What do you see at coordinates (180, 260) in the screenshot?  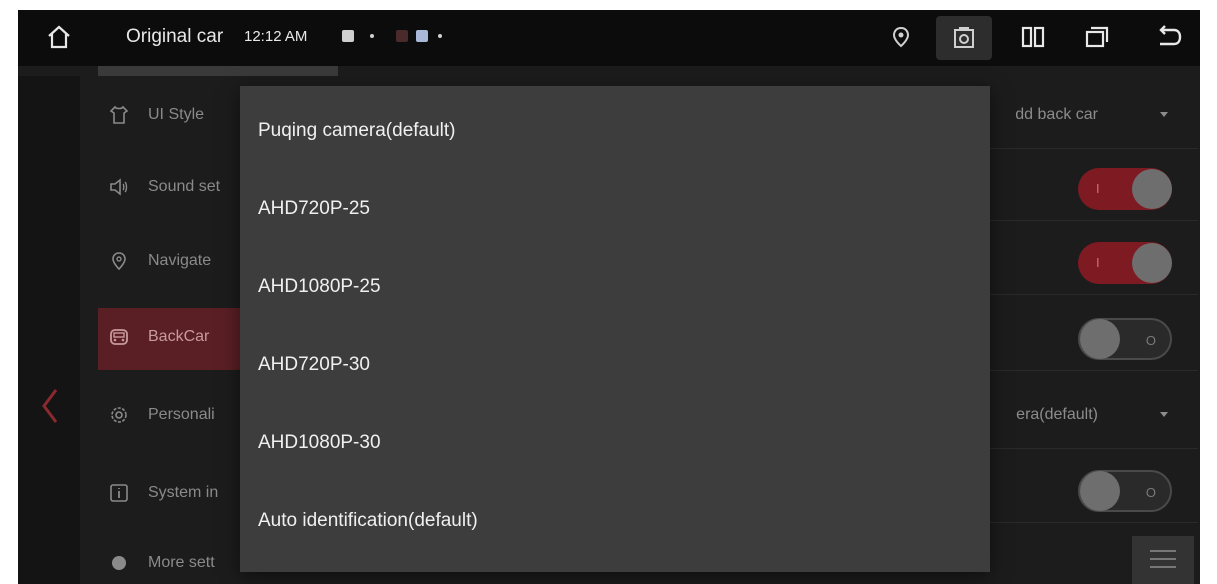 I see `sidebar-item-label: Navigate` at bounding box center [180, 260].